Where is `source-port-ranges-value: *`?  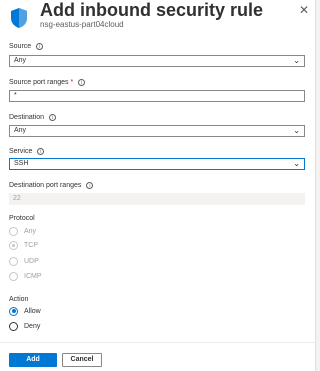
source-port-ranges-value: * is located at coordinates (15, 95).